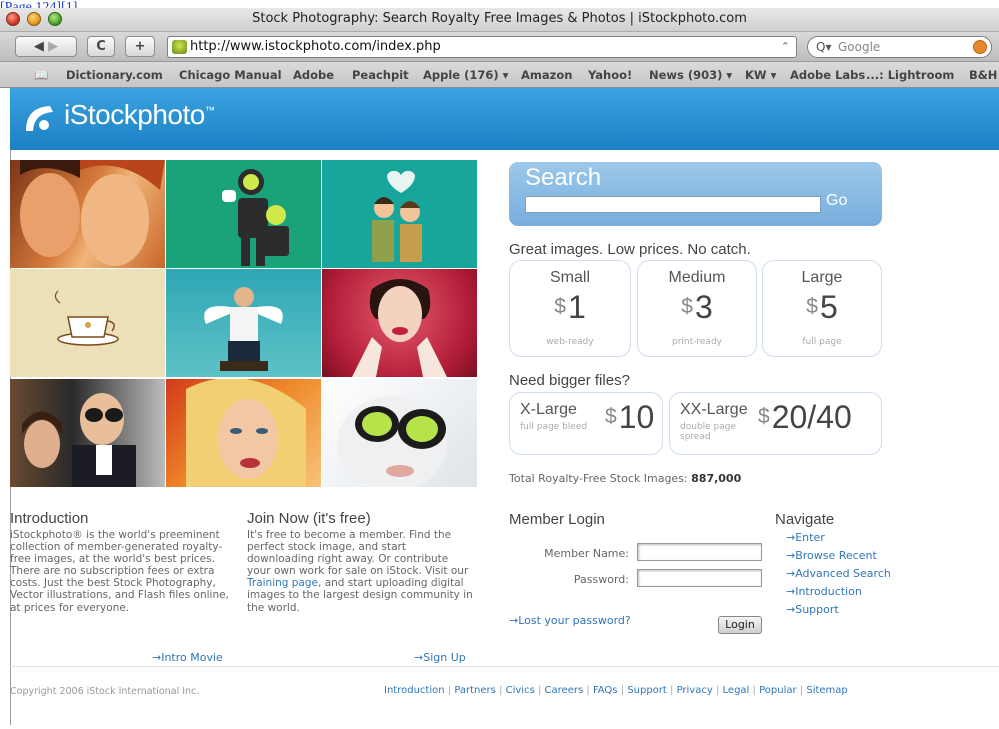  Describe the element at coordinates (697, 277) in the screenshot. I see `price-size-label: Medium` at that location.